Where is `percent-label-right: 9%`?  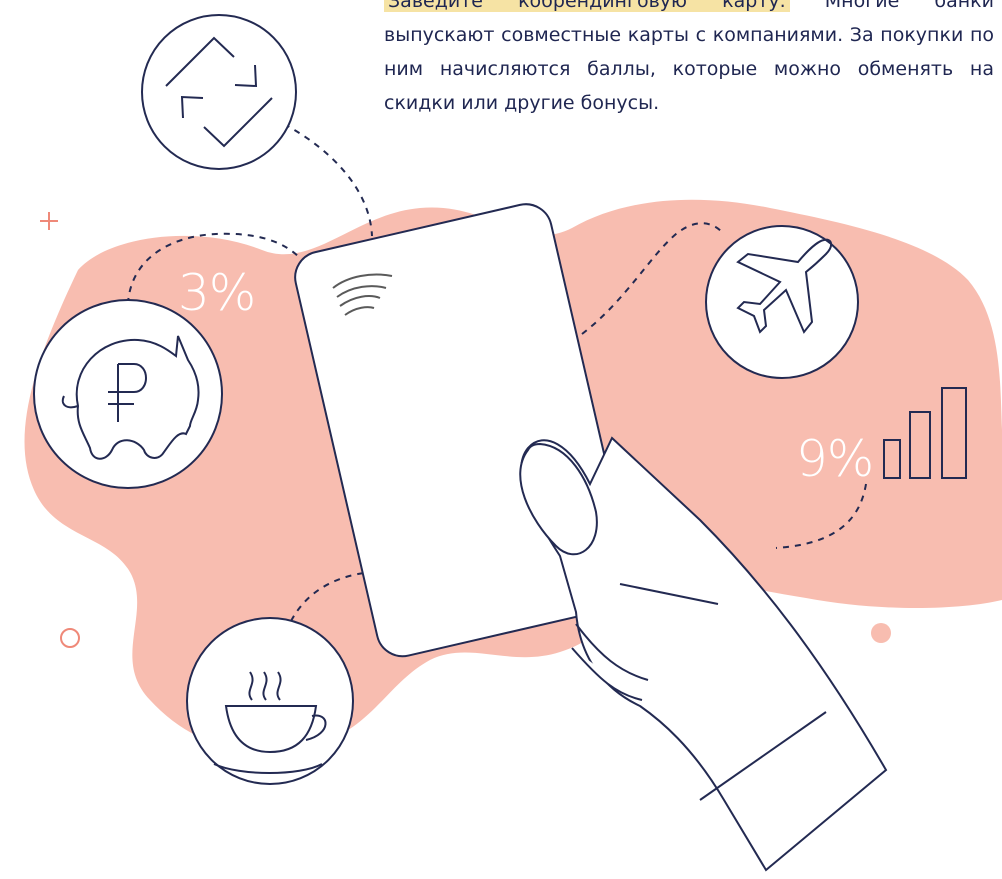 percent-label-right: 9% is located at coordinates (835, 459).